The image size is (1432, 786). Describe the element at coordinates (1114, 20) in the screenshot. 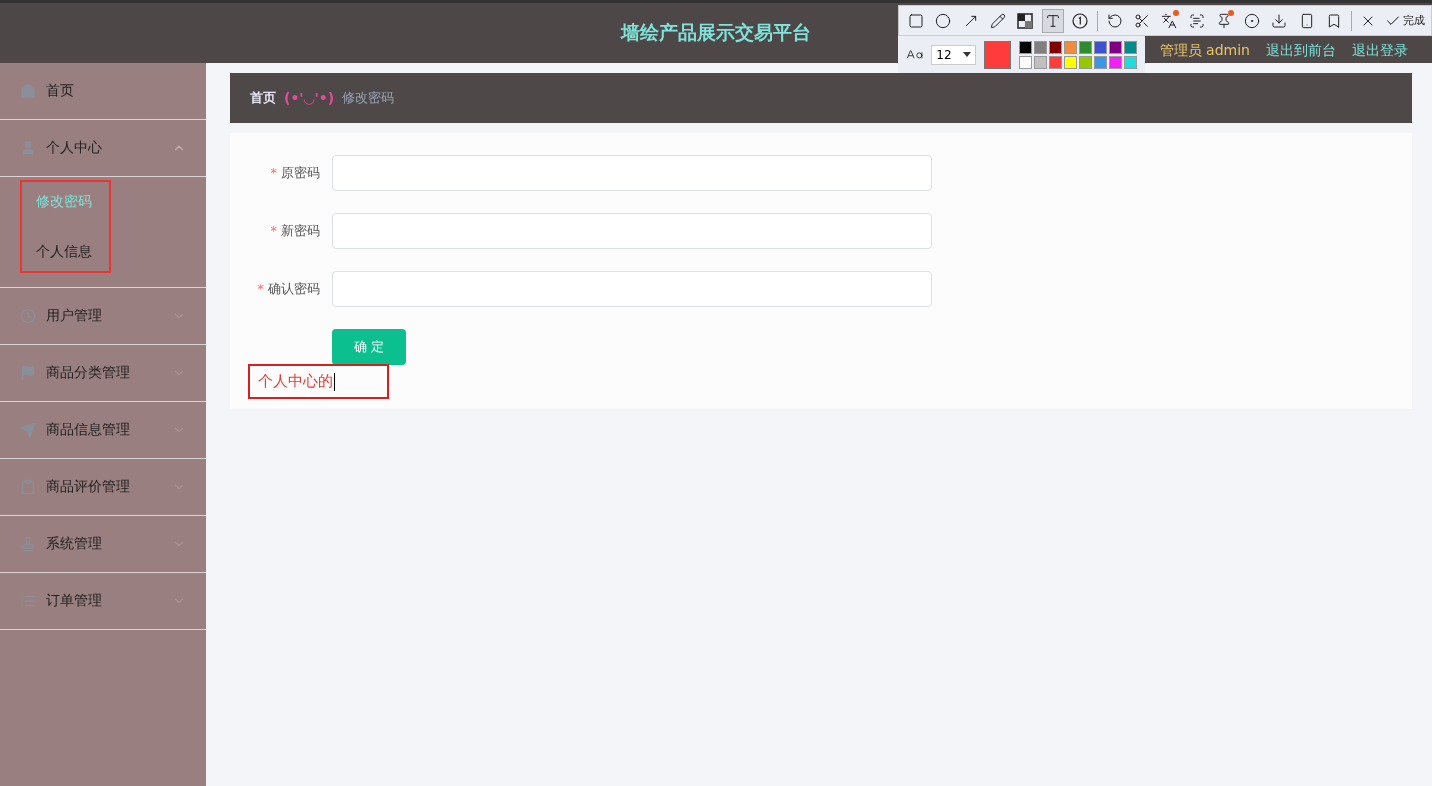

I see `undo-icon` at that location.